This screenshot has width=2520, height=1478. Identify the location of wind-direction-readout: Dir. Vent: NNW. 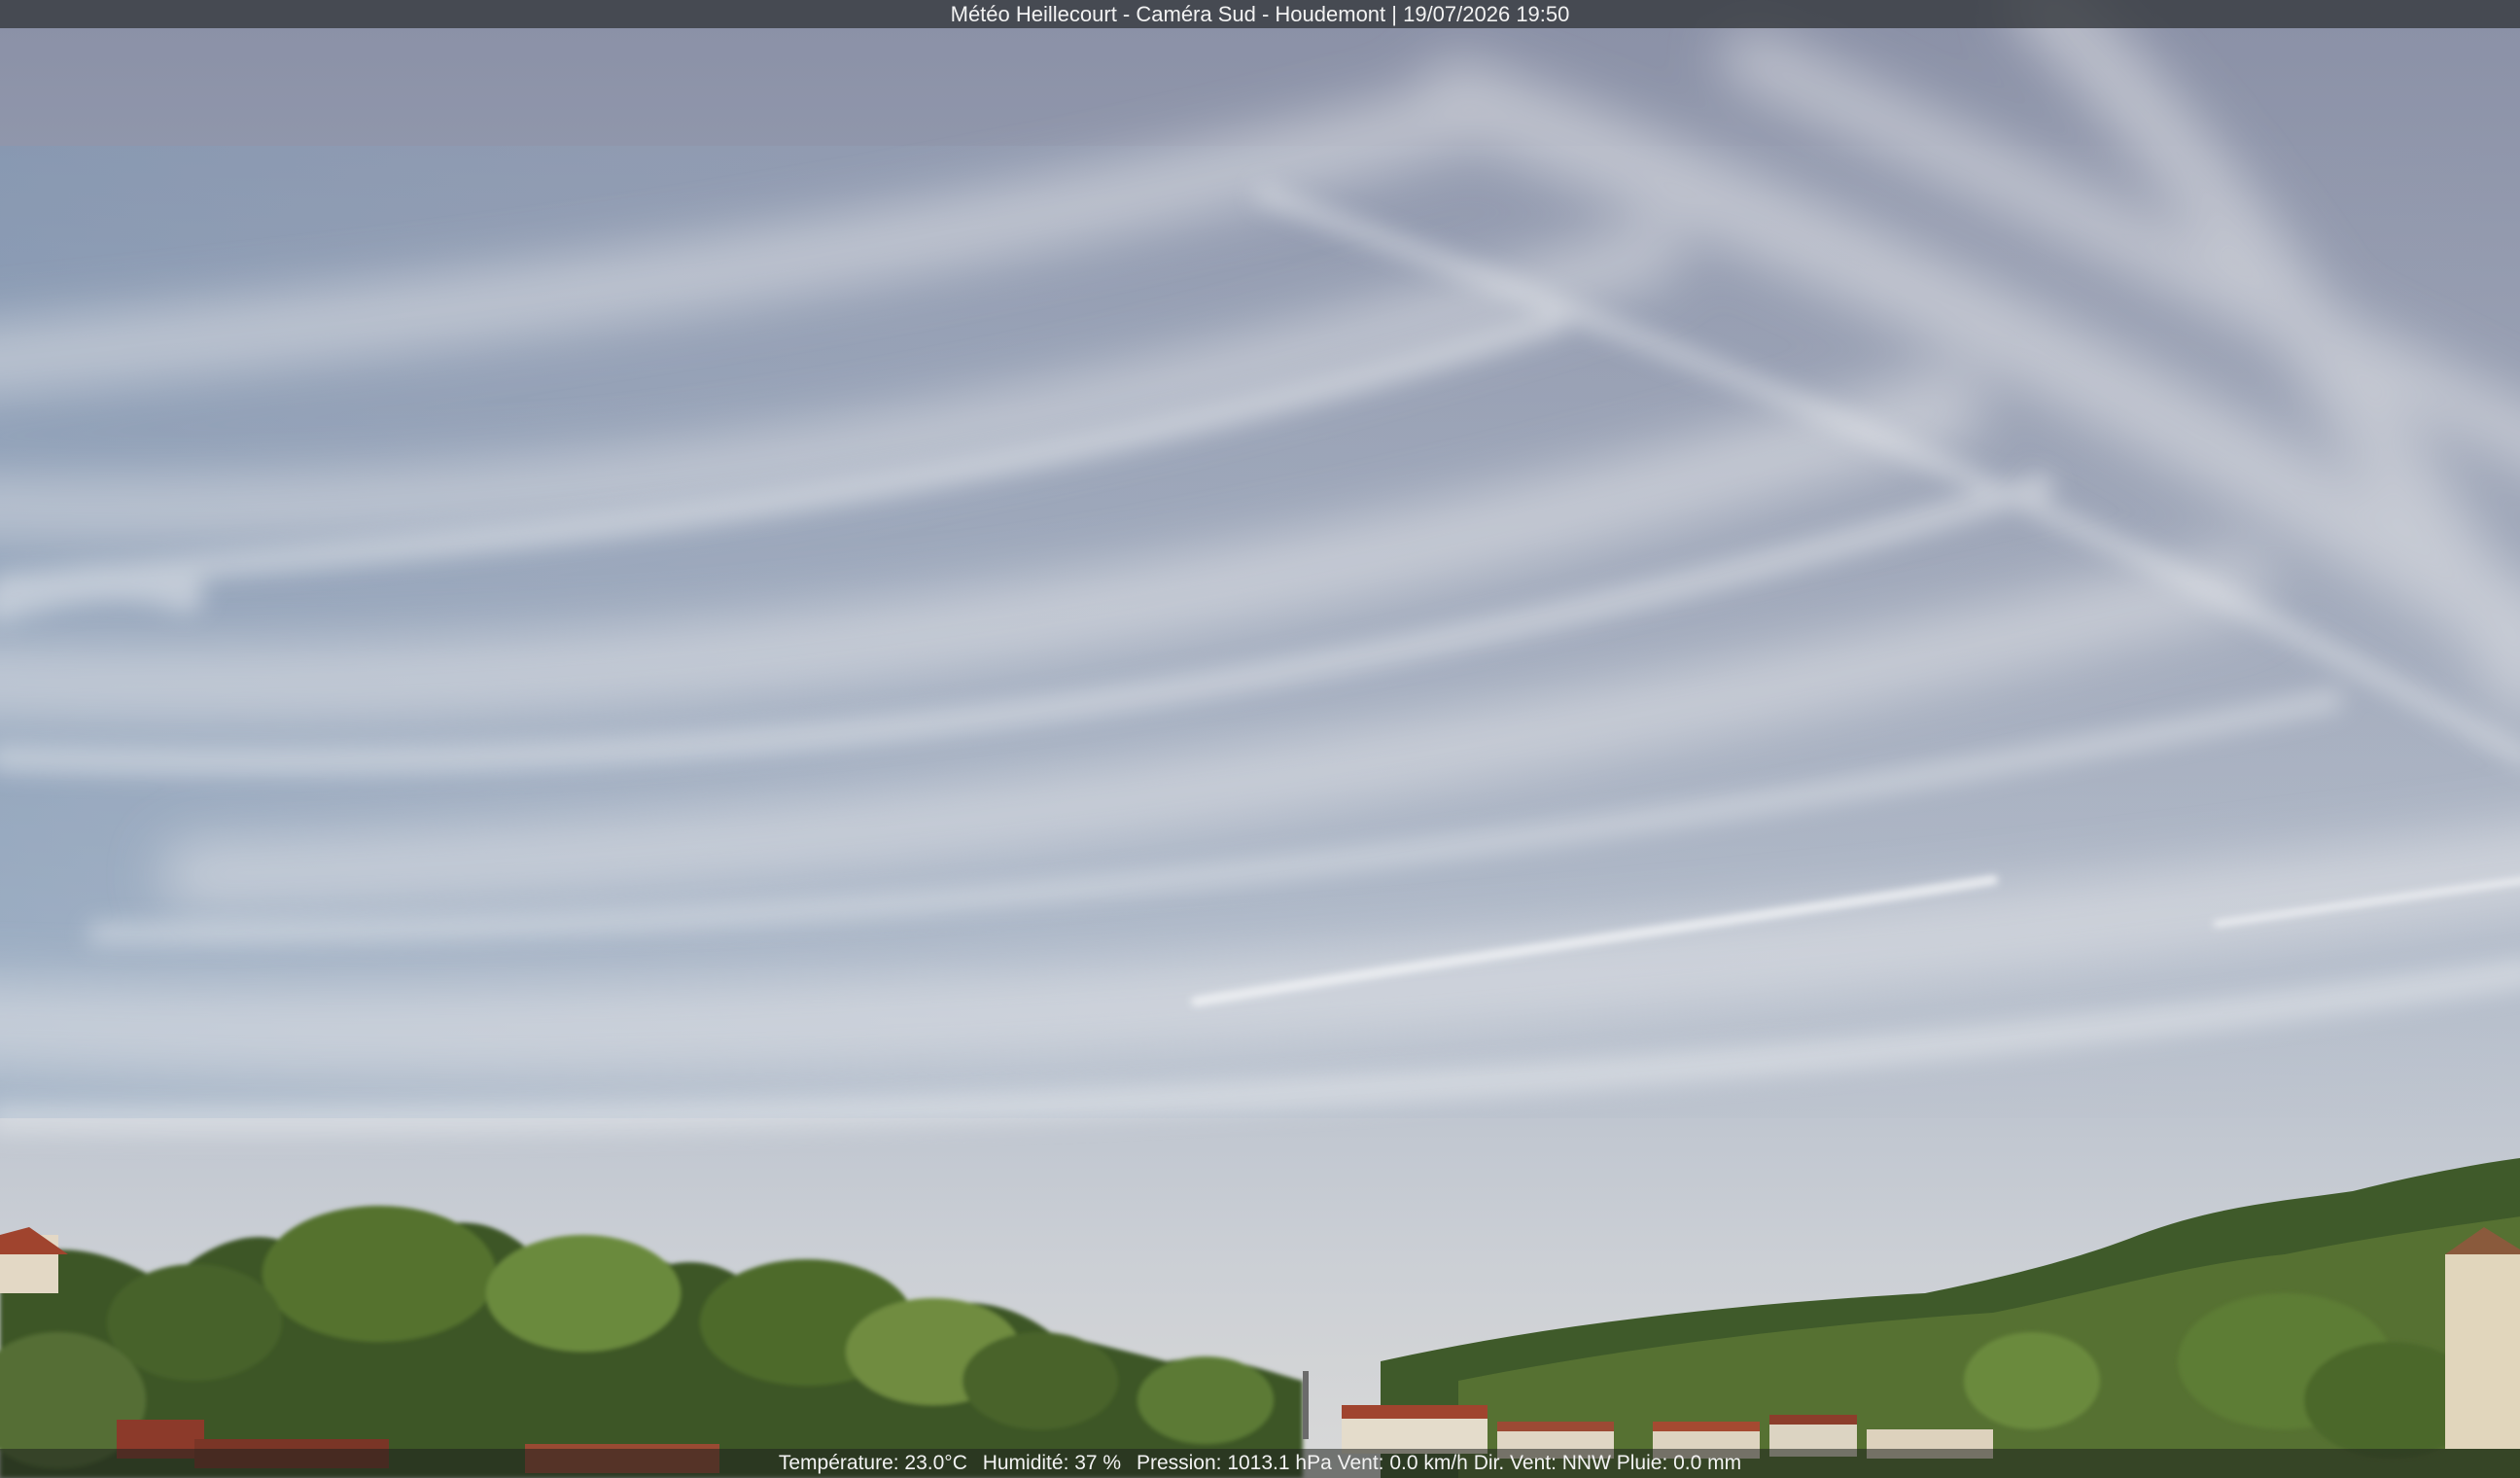
(1542, 1463).